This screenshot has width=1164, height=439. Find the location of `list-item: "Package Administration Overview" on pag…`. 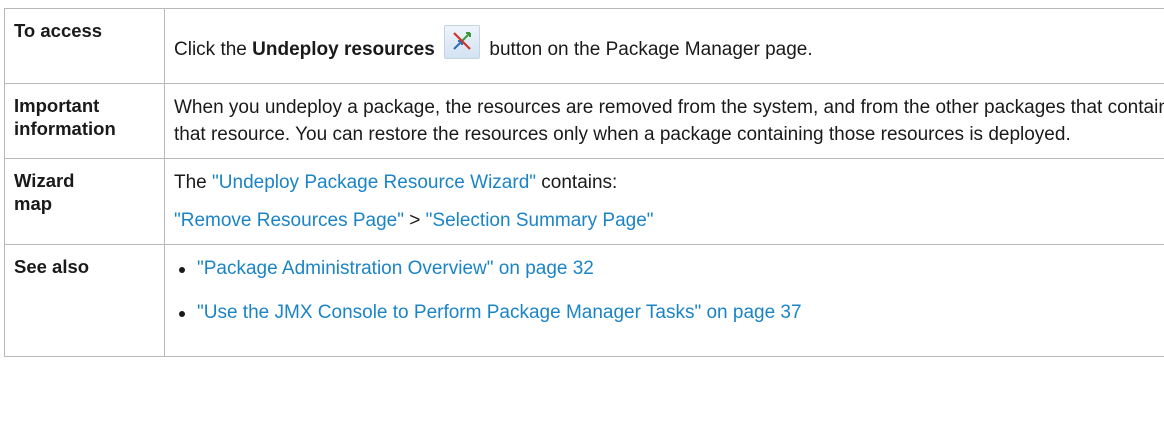

list-item: "Package Administration Overview" on pag… is located at coordinates (669, 268).